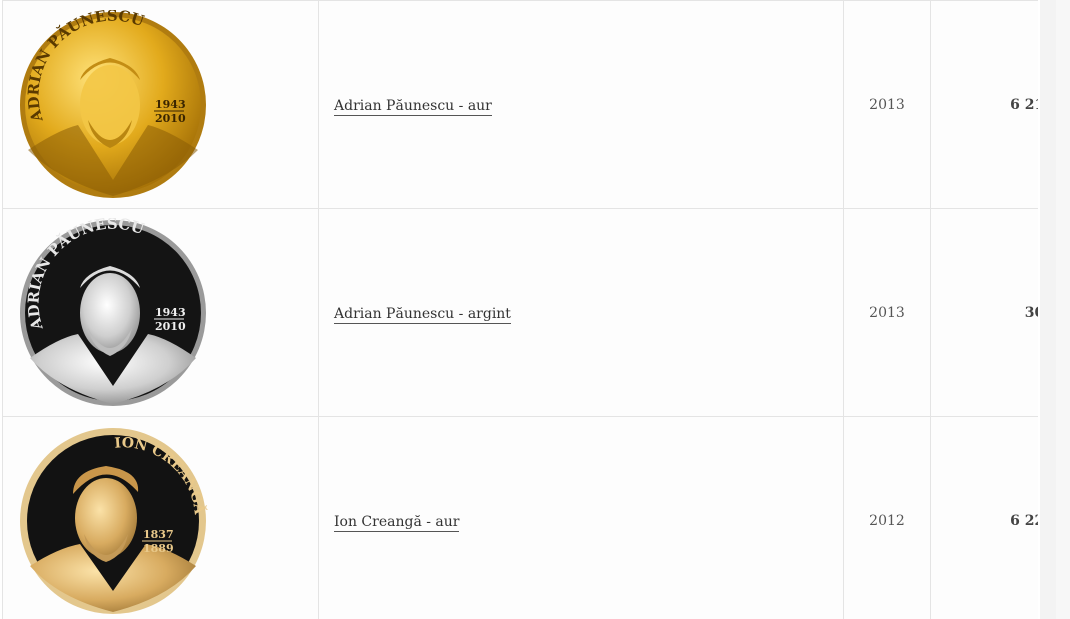 This screenshot has height=619, width=1070. What do you see at coordinates (422, 315) in the screenshot?
I see `coin-name-link: Adrian Păunescu - argint` at bounding box center [422, 315].